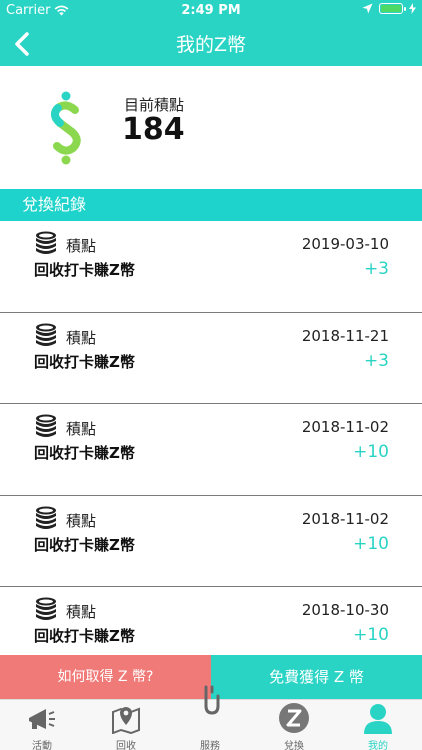 The width and height of the screenshot is (422, 750). Describe the element at coordinates (42, 745) in the screenshot. I see `tab-label: 活動` at that location.